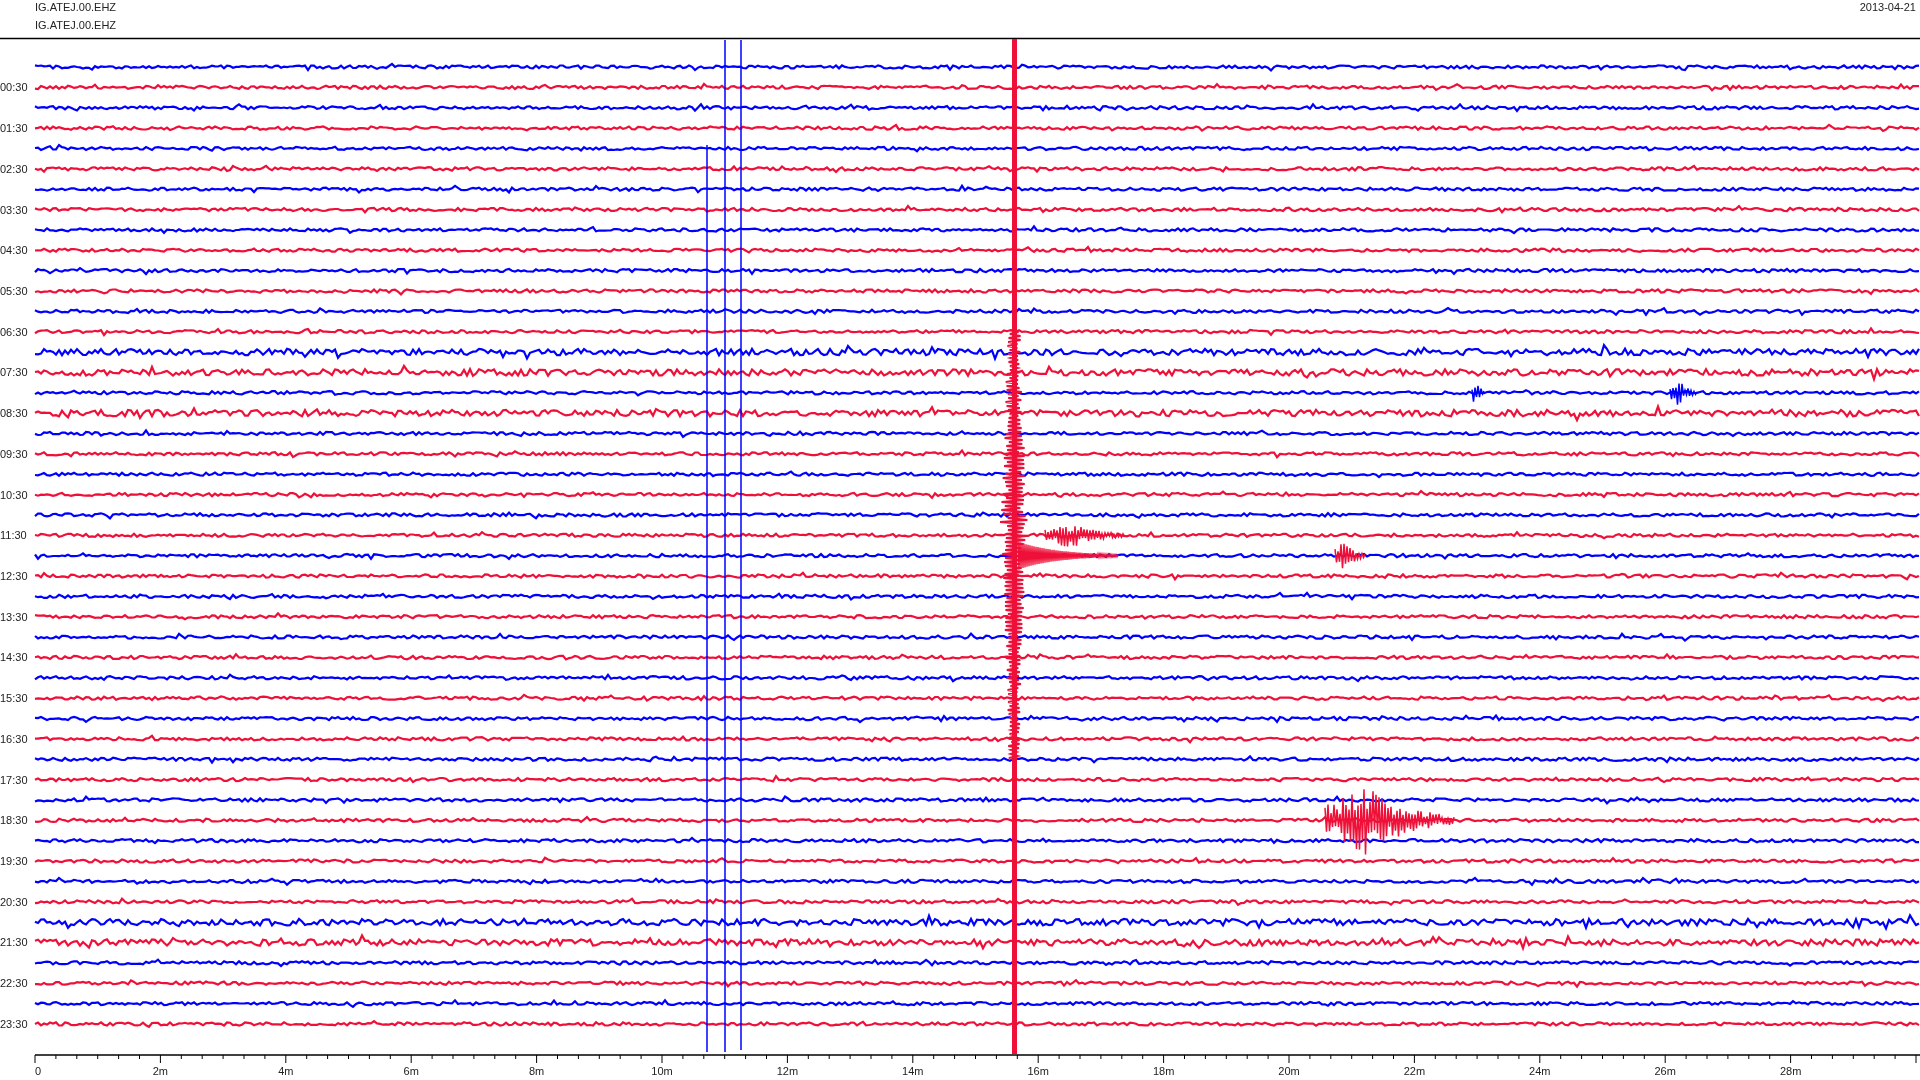 Image resolution: width=1920 pixels, height=1080 pixels. I want to click on axis-label: 20m, so click(1289, 1071).